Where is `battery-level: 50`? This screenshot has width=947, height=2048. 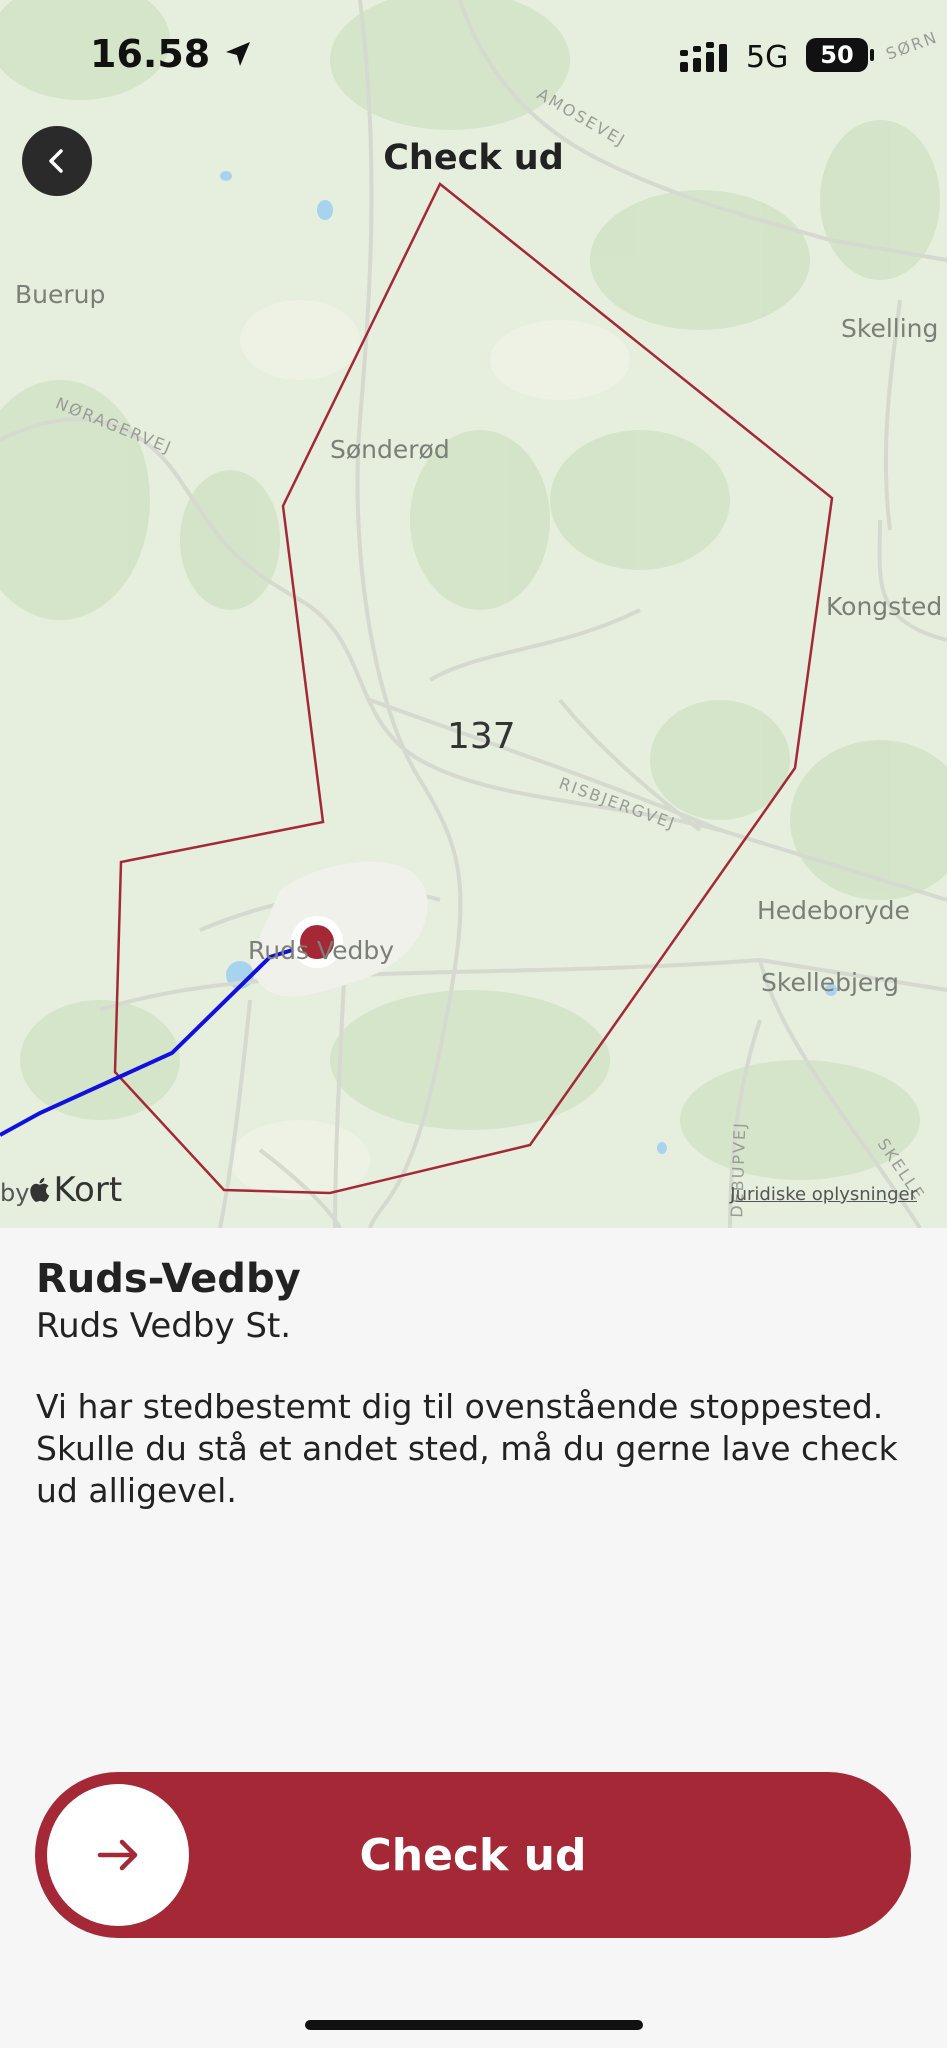
battery-level: 50 is located at coordinates (837, 55).